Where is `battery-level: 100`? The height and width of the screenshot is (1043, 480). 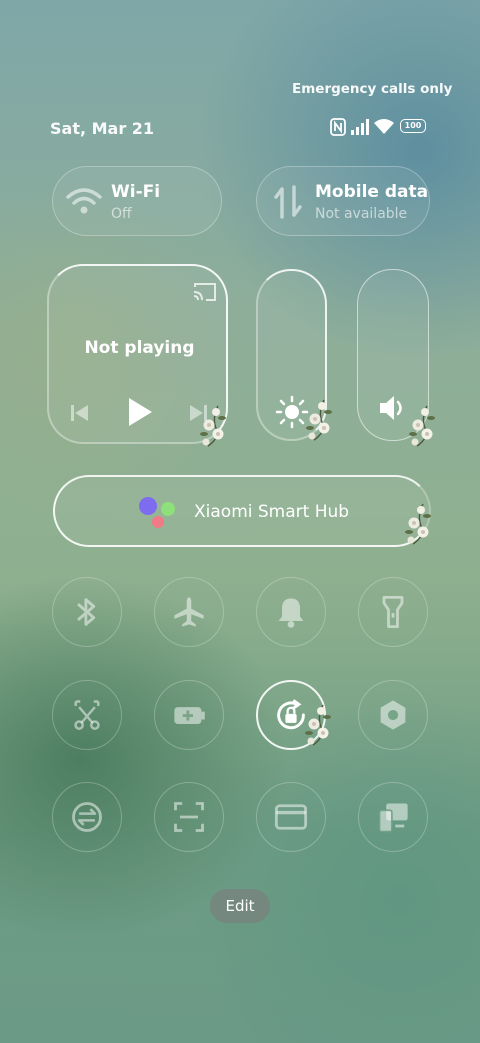 battery-level: 100 is located at coordinates (413, 125).